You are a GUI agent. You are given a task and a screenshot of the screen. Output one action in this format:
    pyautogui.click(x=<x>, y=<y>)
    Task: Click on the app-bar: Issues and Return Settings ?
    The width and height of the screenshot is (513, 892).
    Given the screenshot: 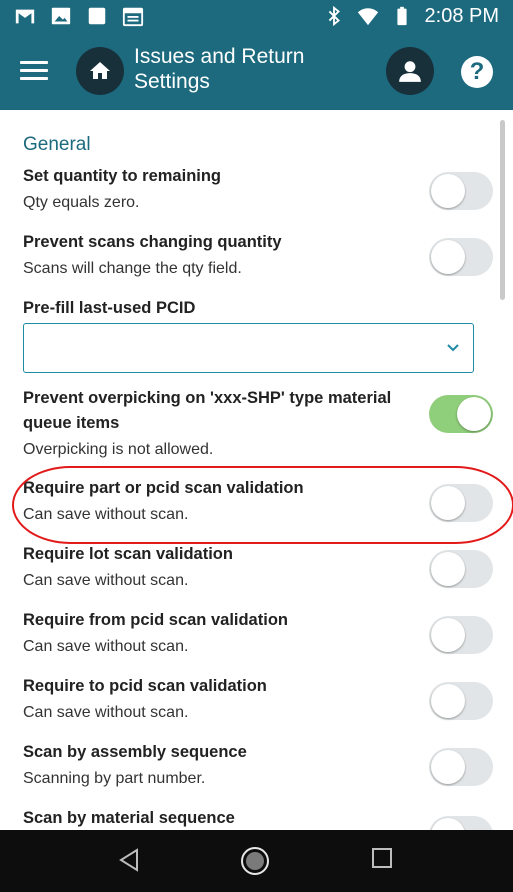 What is the action you would take?
    pyautogui.click(x=256, y=71)
    